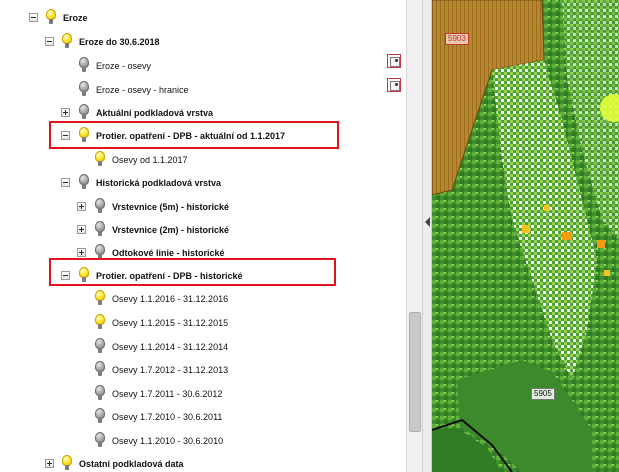 This screenshot has width=619, height=472. What do you see at coordinates (203, 18) in the screenshot?
I see `tree-node-eroze: Eroze` at bounding box center [203, 18].